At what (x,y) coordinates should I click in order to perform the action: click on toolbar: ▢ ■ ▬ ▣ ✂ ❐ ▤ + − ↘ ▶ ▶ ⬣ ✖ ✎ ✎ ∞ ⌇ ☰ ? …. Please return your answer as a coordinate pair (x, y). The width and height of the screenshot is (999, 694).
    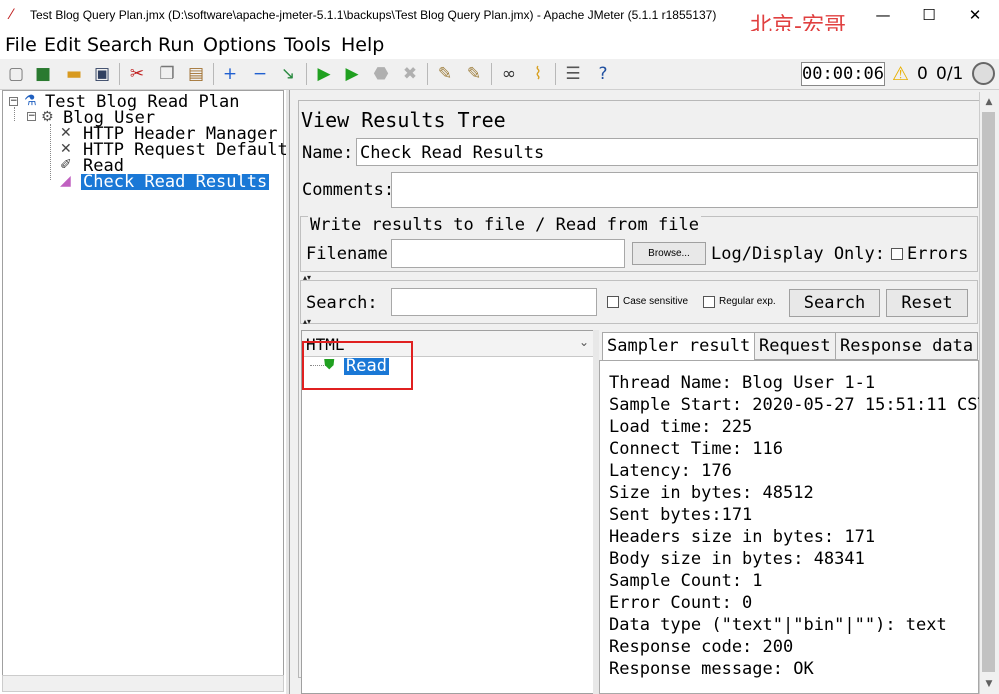
    Looking at the image, I should click on (499, 74).